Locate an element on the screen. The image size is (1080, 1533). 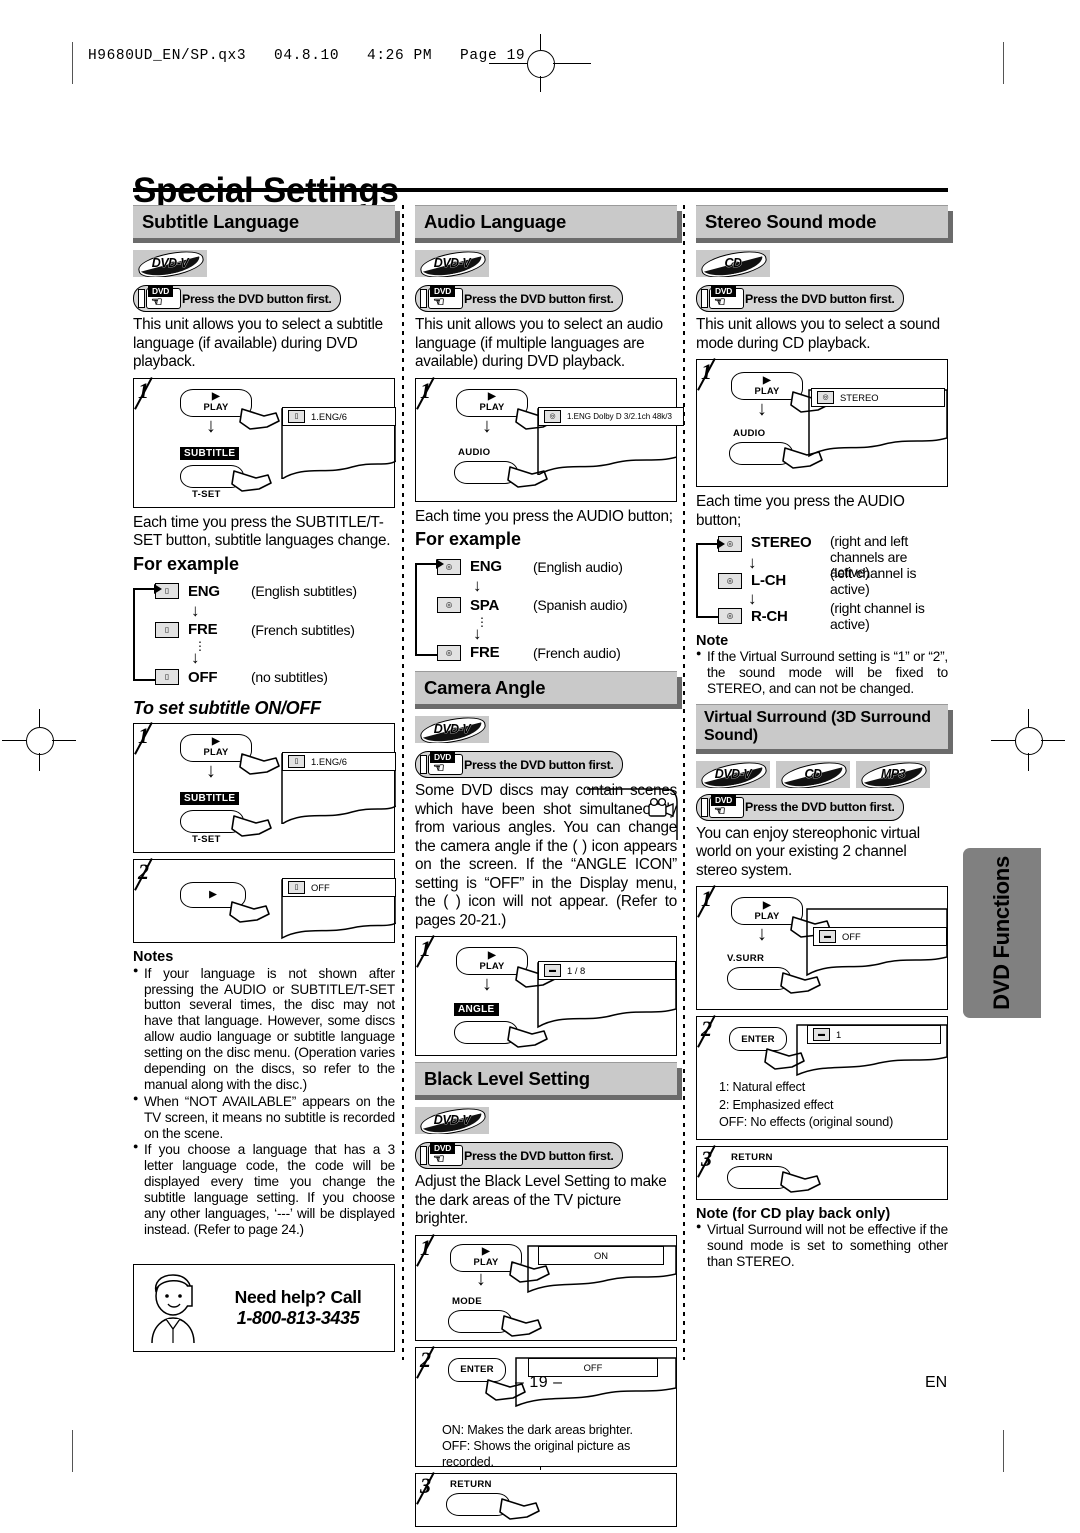
flow-item: ◎ R-CH (right channel is active) is located at coordinates (833, 616).